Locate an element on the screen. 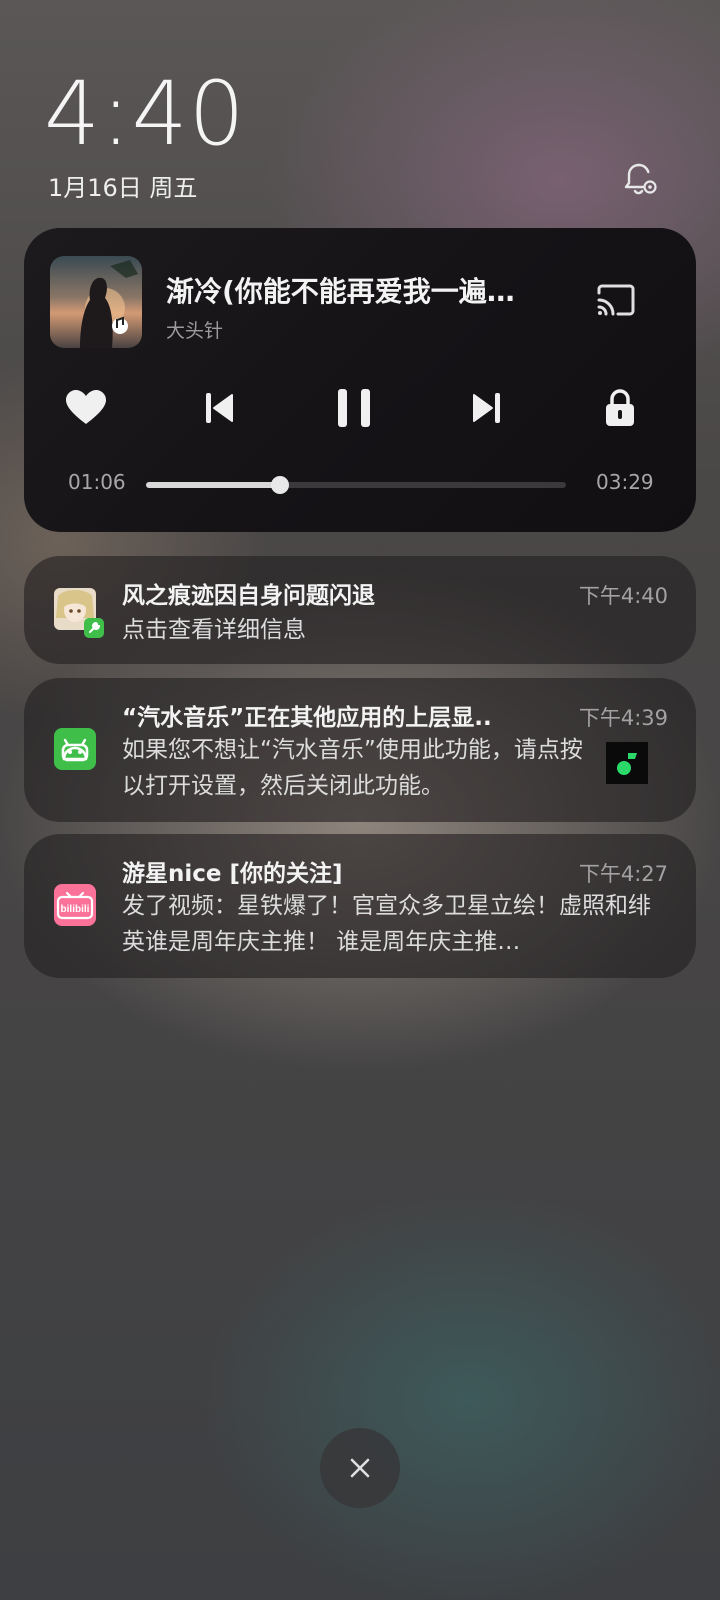 The image size is (720, 1600). svg-text: bilibili is located at coordinates (75, 909).